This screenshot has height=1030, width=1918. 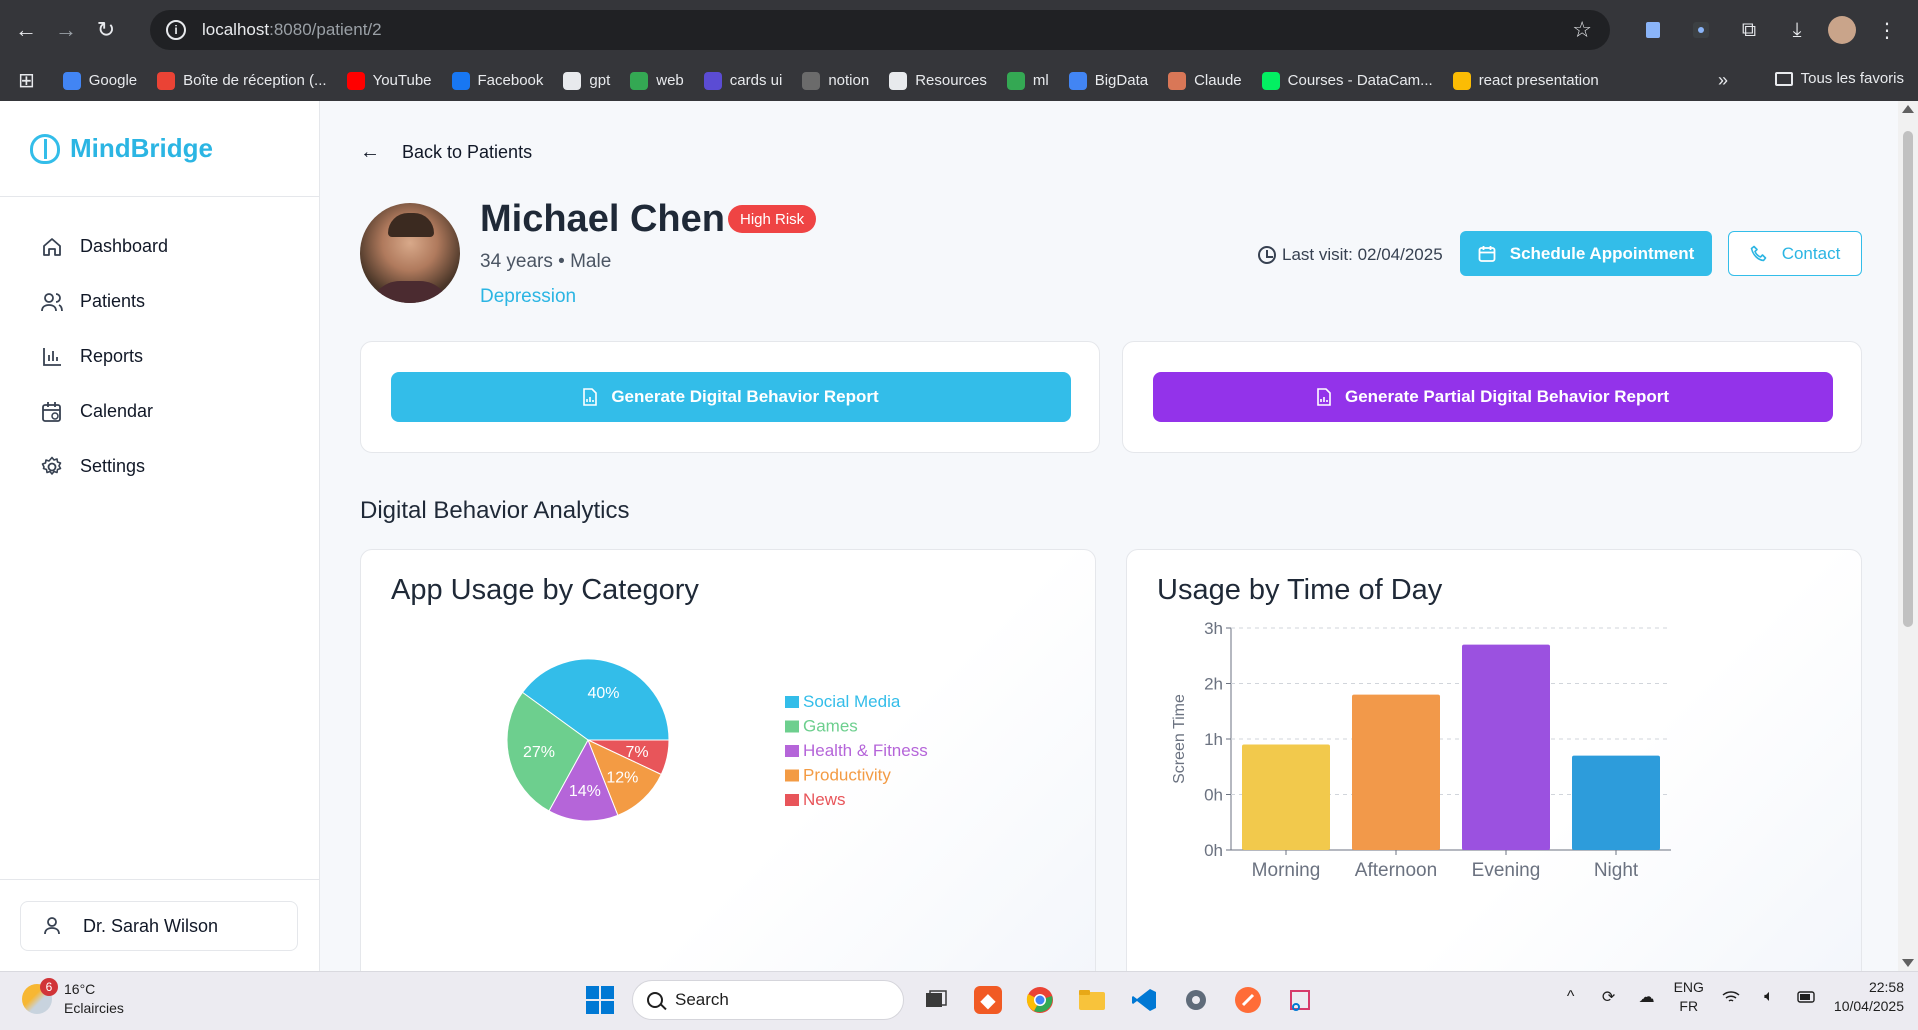 What do you see at coordinates (159, 926) in the screenshot?
I see `current-user: Dr. Sarah Wilson` at bounding box center [159, 926].